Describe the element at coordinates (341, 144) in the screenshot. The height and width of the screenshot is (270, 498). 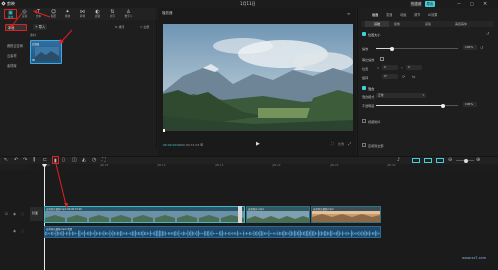
I see `aspect-ratio-button: 比例` at that location.